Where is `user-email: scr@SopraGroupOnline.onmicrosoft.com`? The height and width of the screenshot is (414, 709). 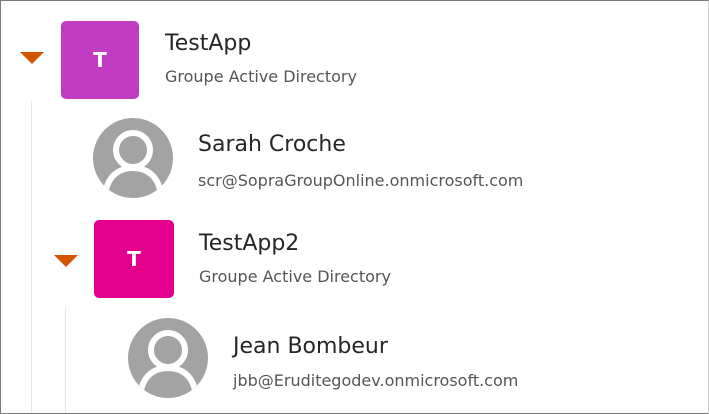
user-email: scr@SopraGroupOnline.onmicrosoft.com is located at coordinates (361, 180).